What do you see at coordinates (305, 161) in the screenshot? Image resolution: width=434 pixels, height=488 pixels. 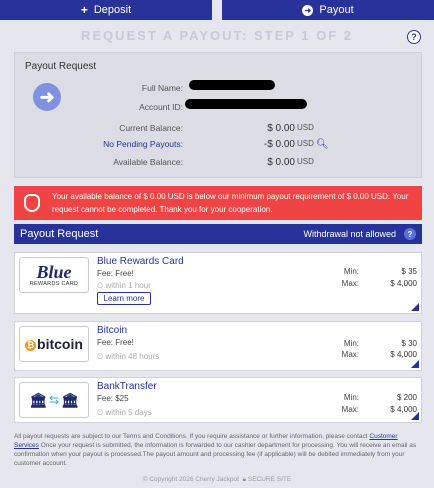 I see `available-balance-currency: USD` at bounding box center [305, 161].